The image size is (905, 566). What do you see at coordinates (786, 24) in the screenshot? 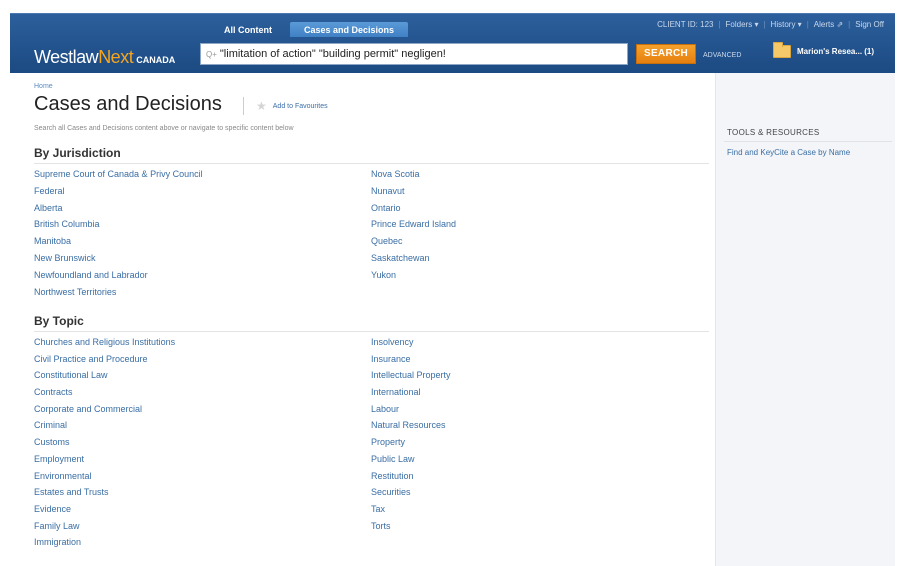
I see `history-menu: History ▾` at bounding box center [786, 24].